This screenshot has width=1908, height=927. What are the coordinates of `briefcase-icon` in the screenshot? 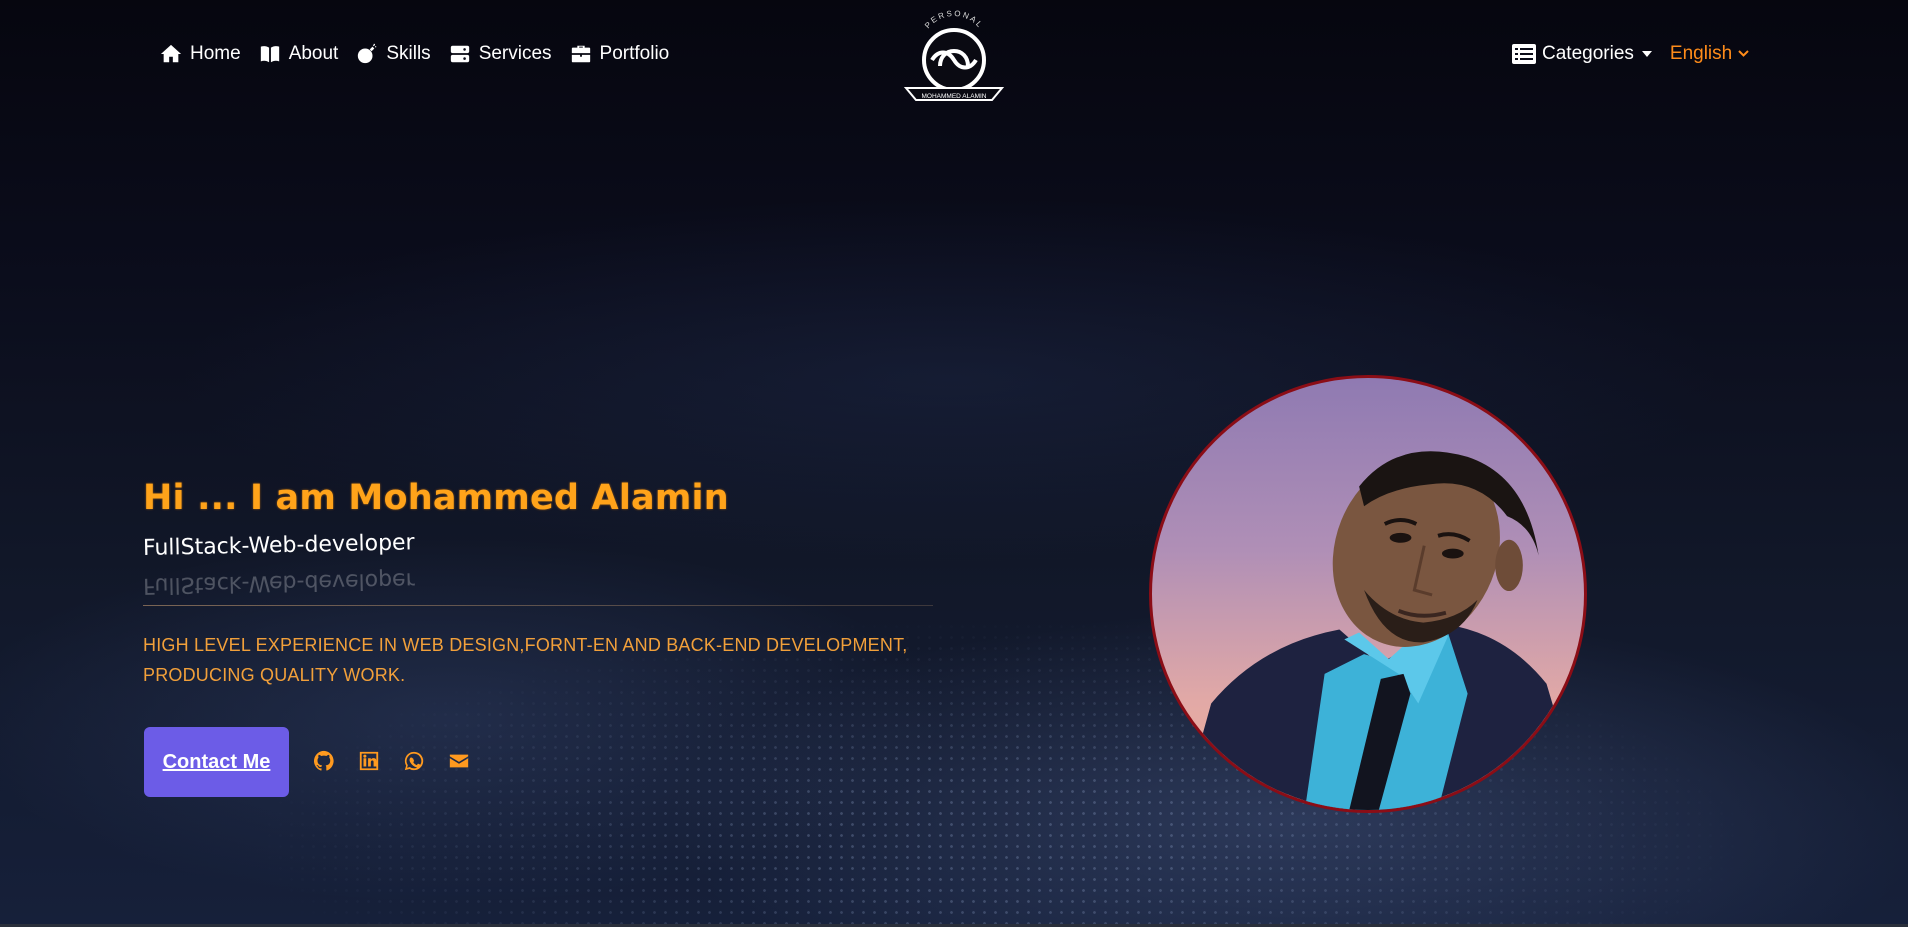 It's located at (580, 54).